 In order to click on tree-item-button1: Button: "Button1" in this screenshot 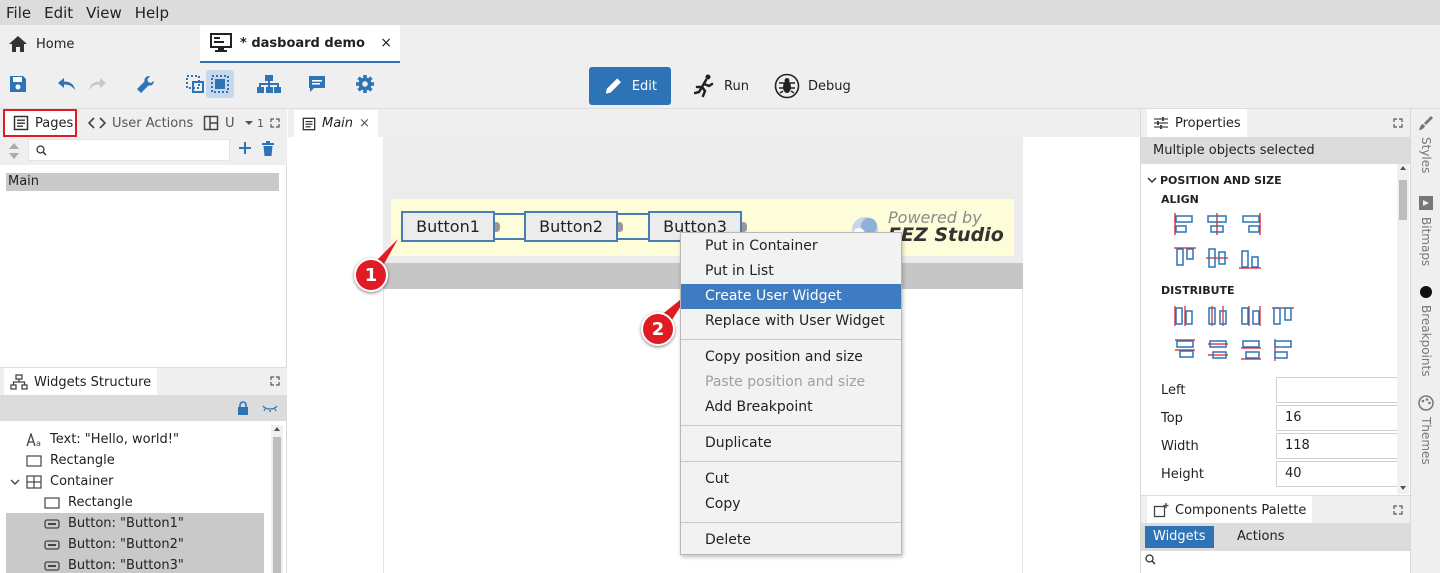, I will do `click(135, 523)`.